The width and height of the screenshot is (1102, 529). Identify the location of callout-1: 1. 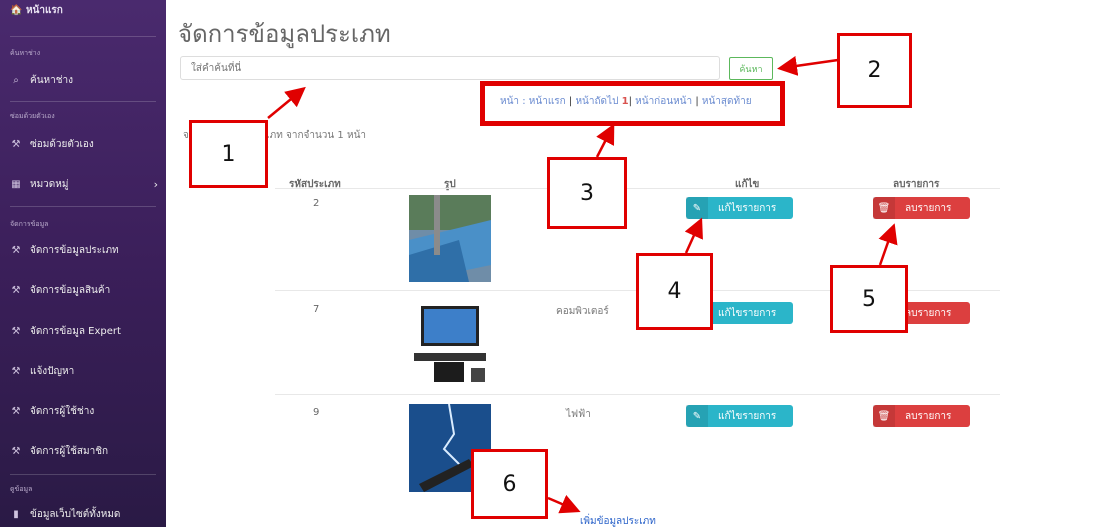
(228, 154).